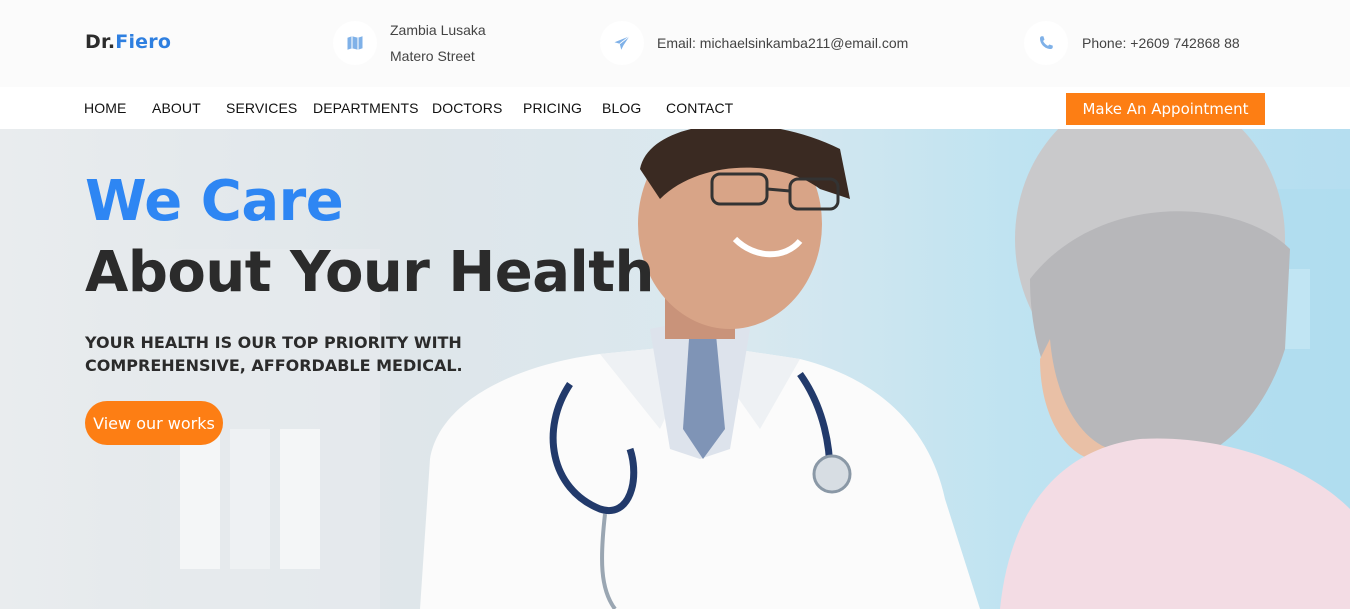  Describe the element at coordinates (154, 423) in the screenshot. I see `view-our-works-button: View our works` at that location.